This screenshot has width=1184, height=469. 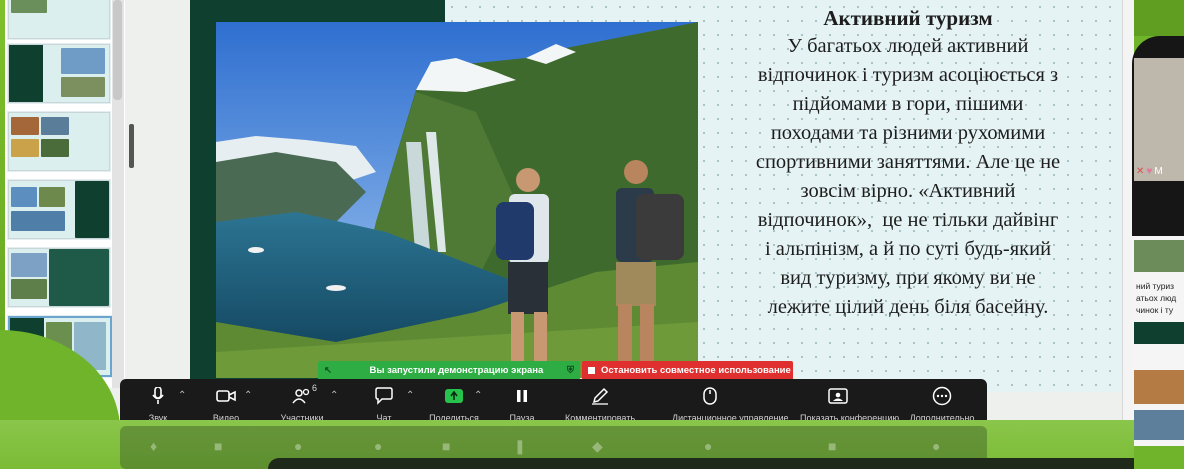 I want to click on participant-video-tile, so click(x=1159, y=119).